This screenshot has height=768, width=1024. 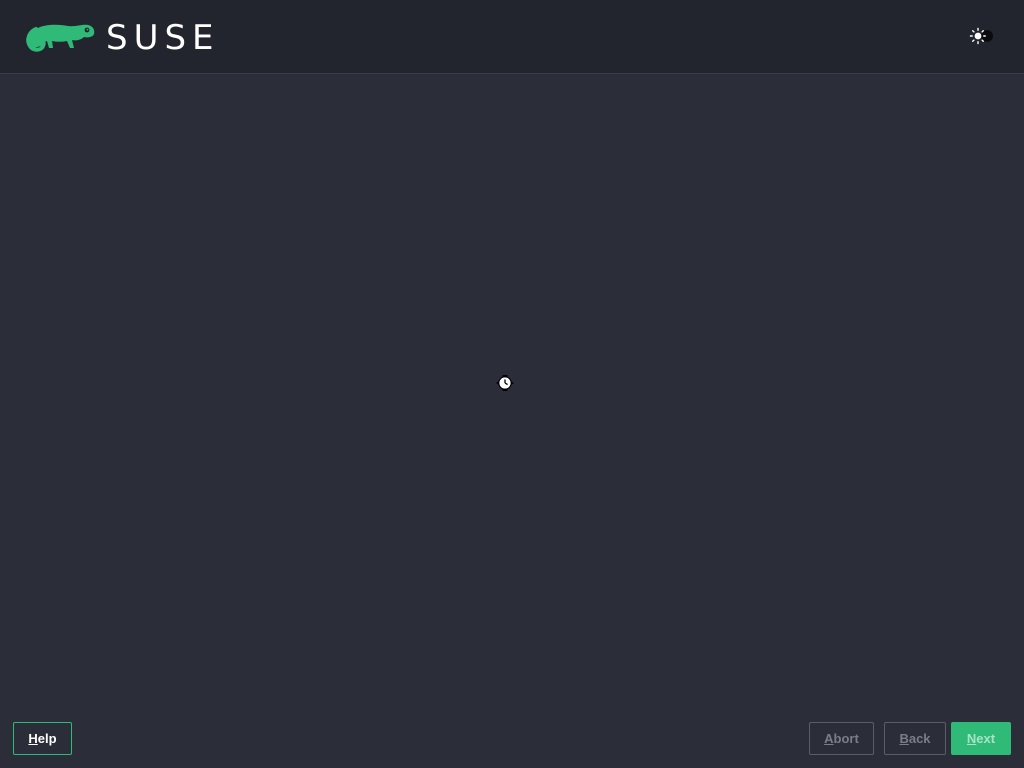 I want to click on back-button: Back, so click(x=915, y=738).